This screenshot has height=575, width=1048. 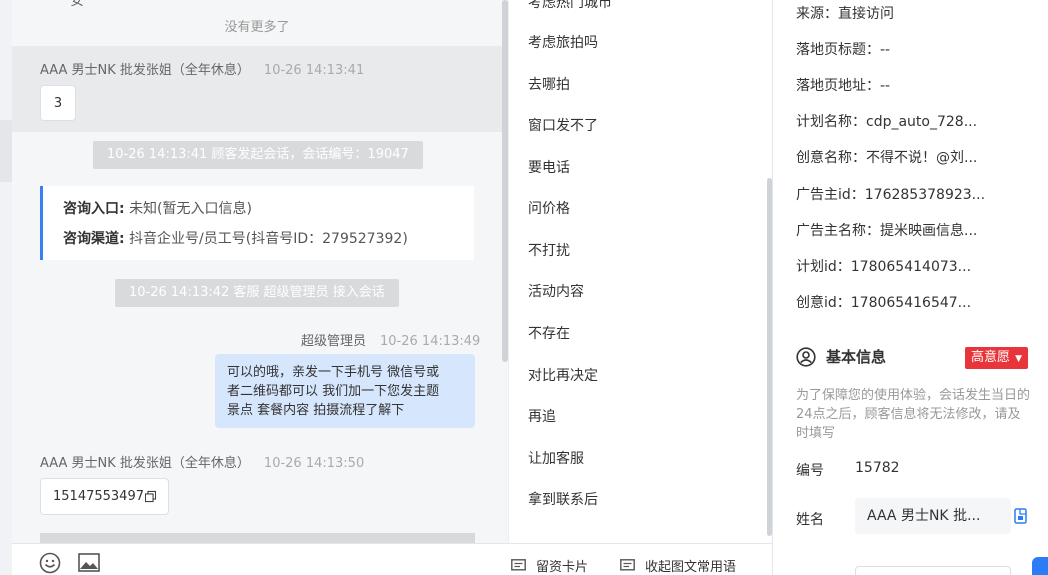 What do you see at coordinates (549, 84) in the screenshot?
I see `quick-phrase-item: 去哪拍` at bounding box center [549, 84].